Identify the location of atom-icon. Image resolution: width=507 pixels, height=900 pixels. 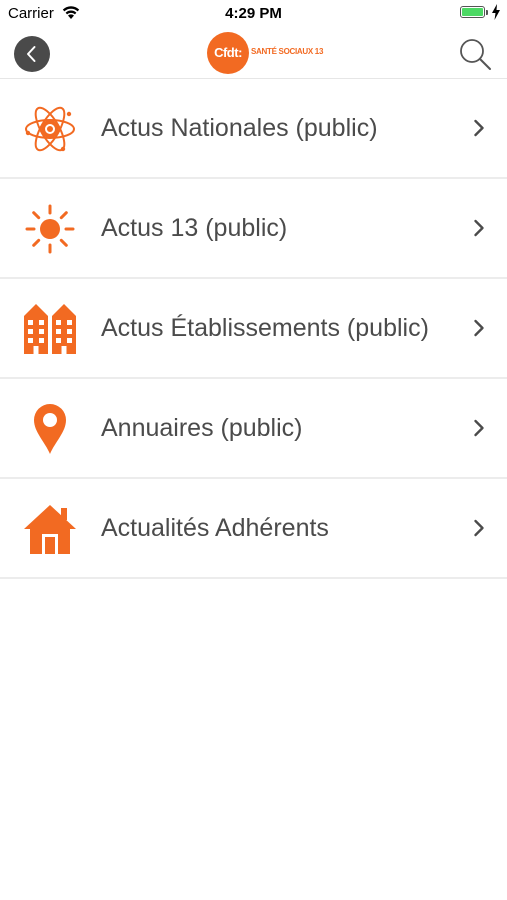
(50, 129).